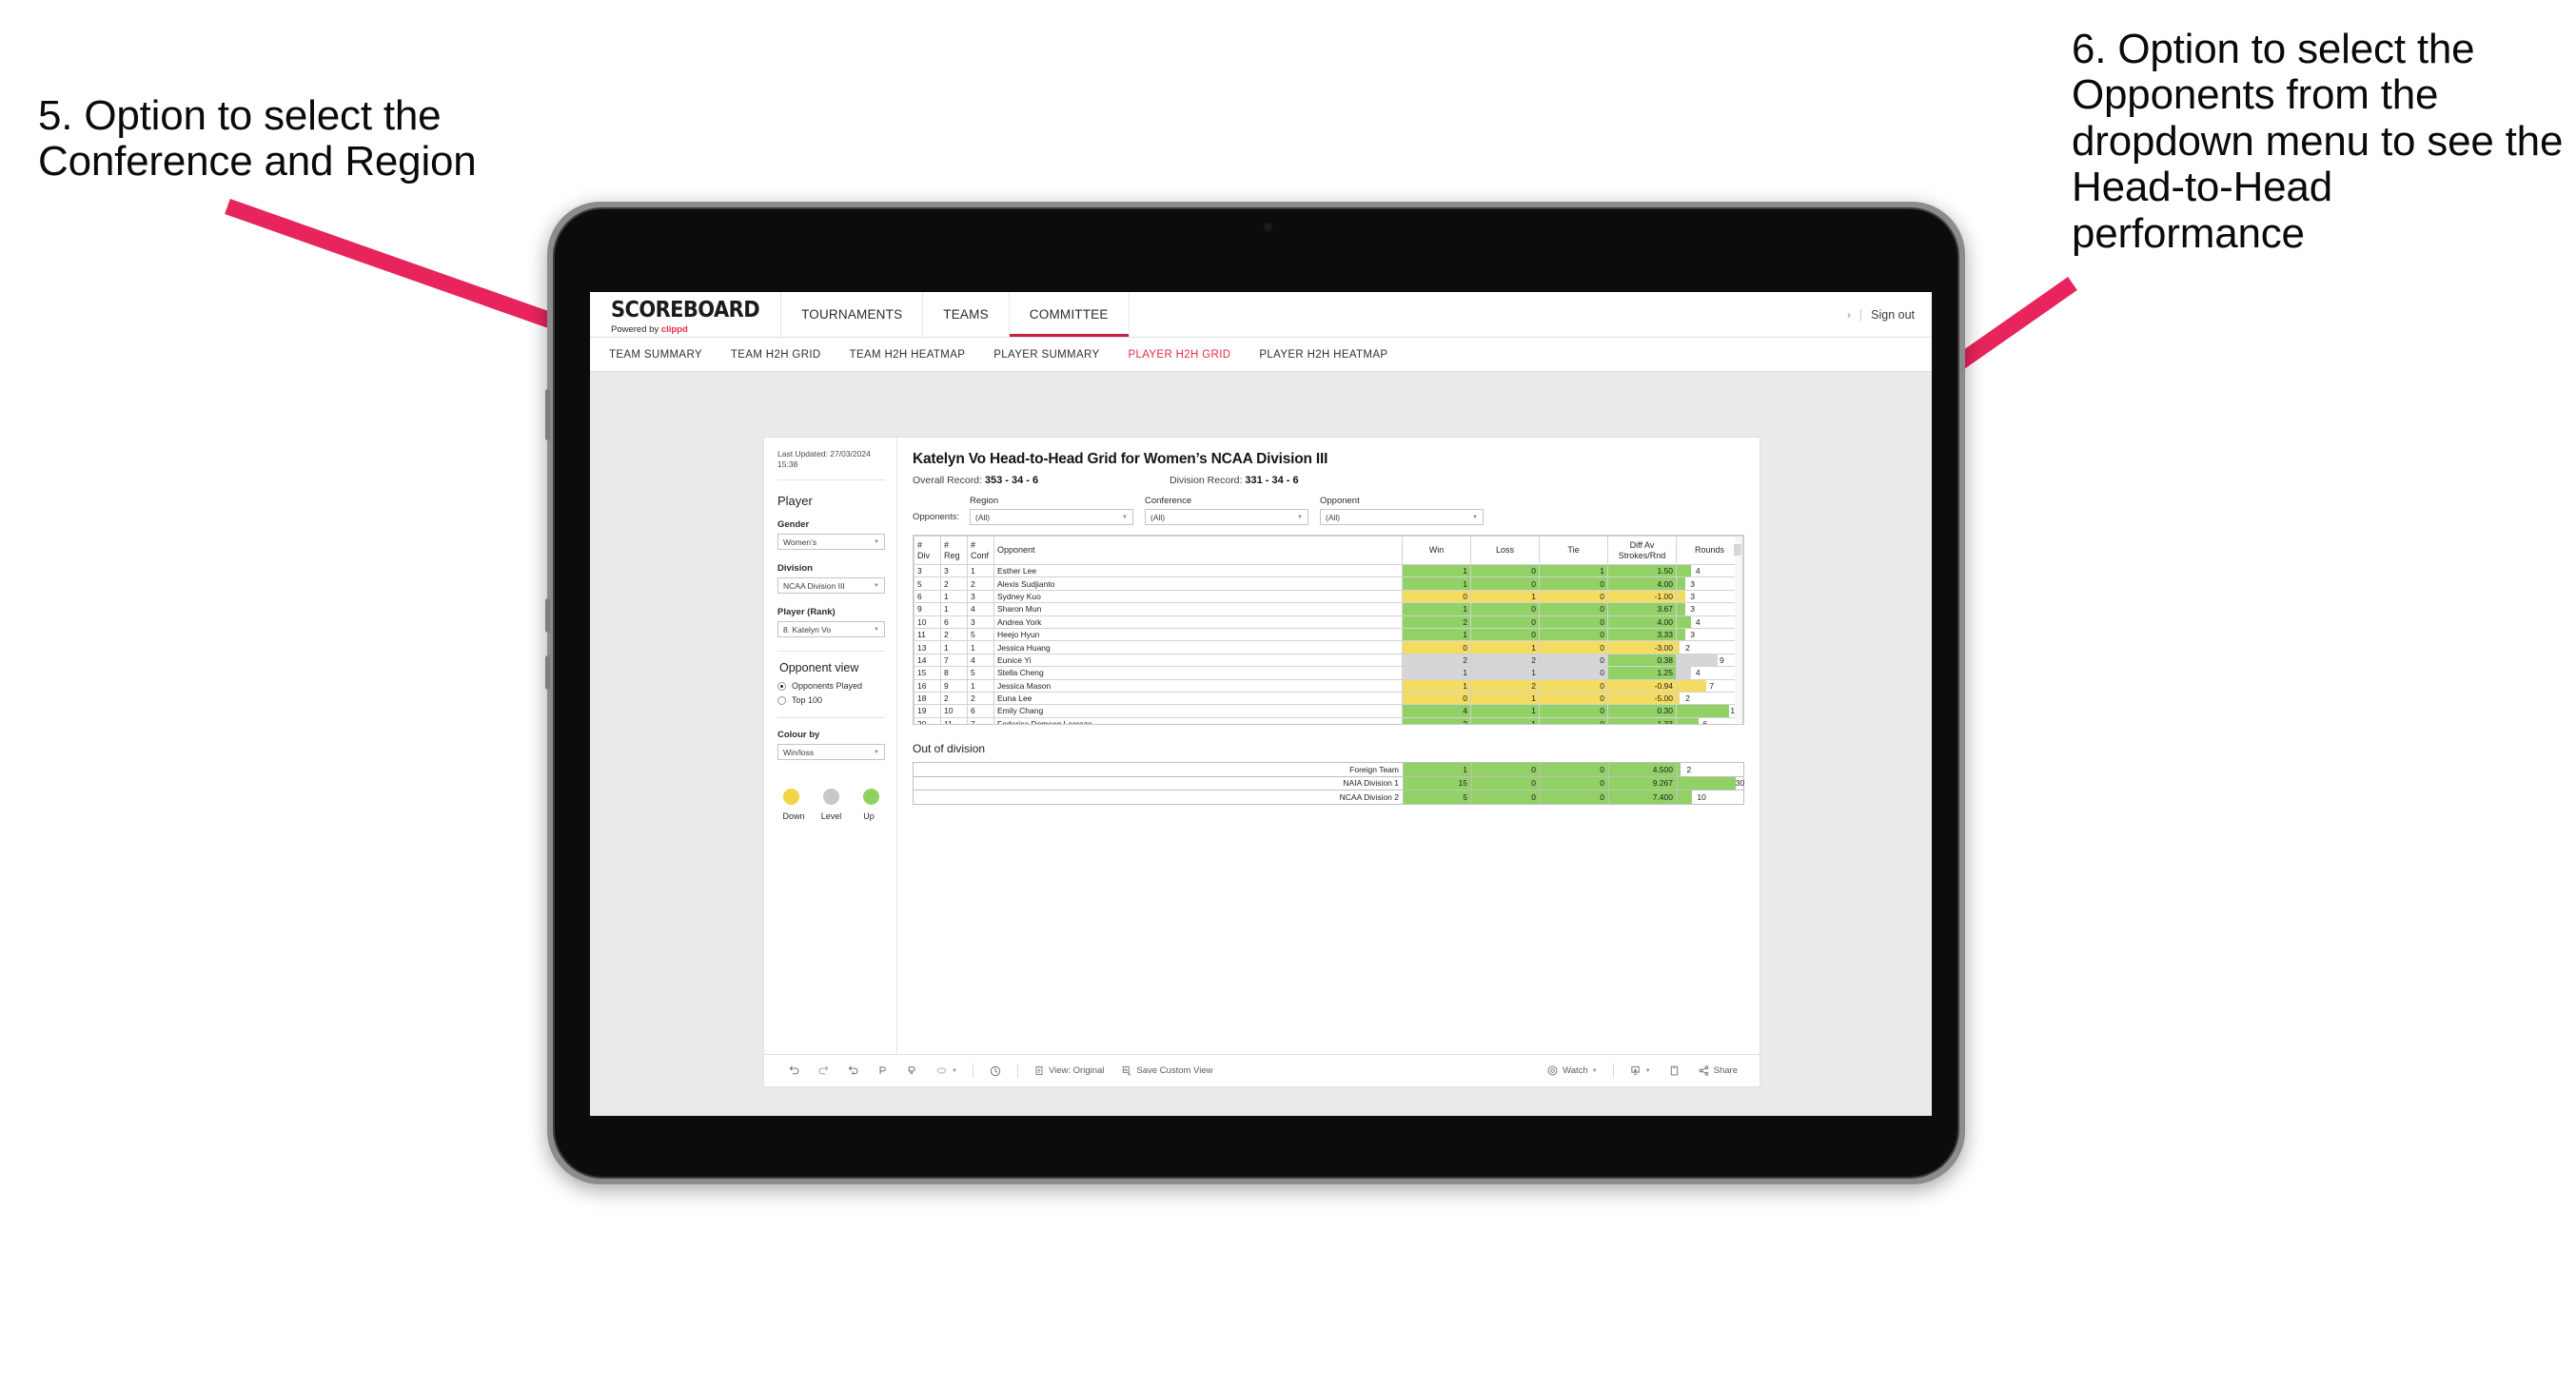 This screenshot has width=2576, height=1386. What do you see at coordinates (995, 1071) in the screenshot?
I see `show-hide-cards-button` at bounding box center [995, 1071].